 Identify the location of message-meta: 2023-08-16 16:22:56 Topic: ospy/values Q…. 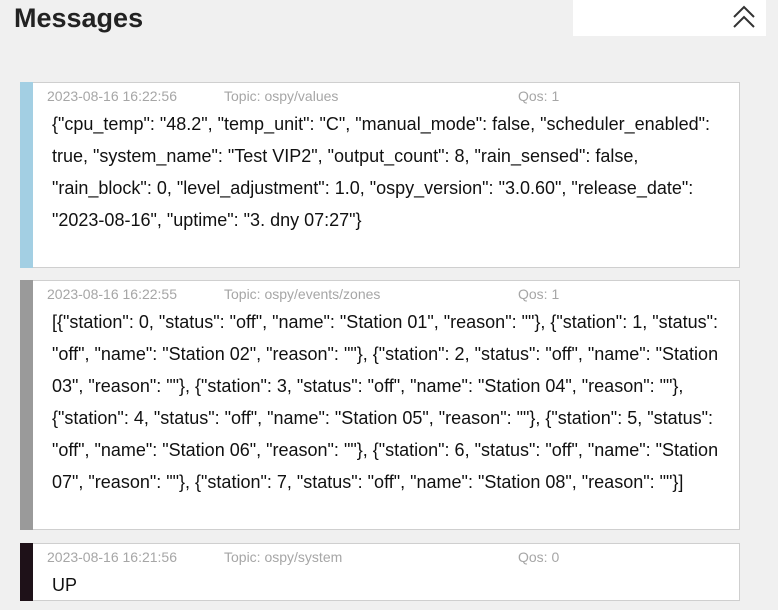
(393, 96).